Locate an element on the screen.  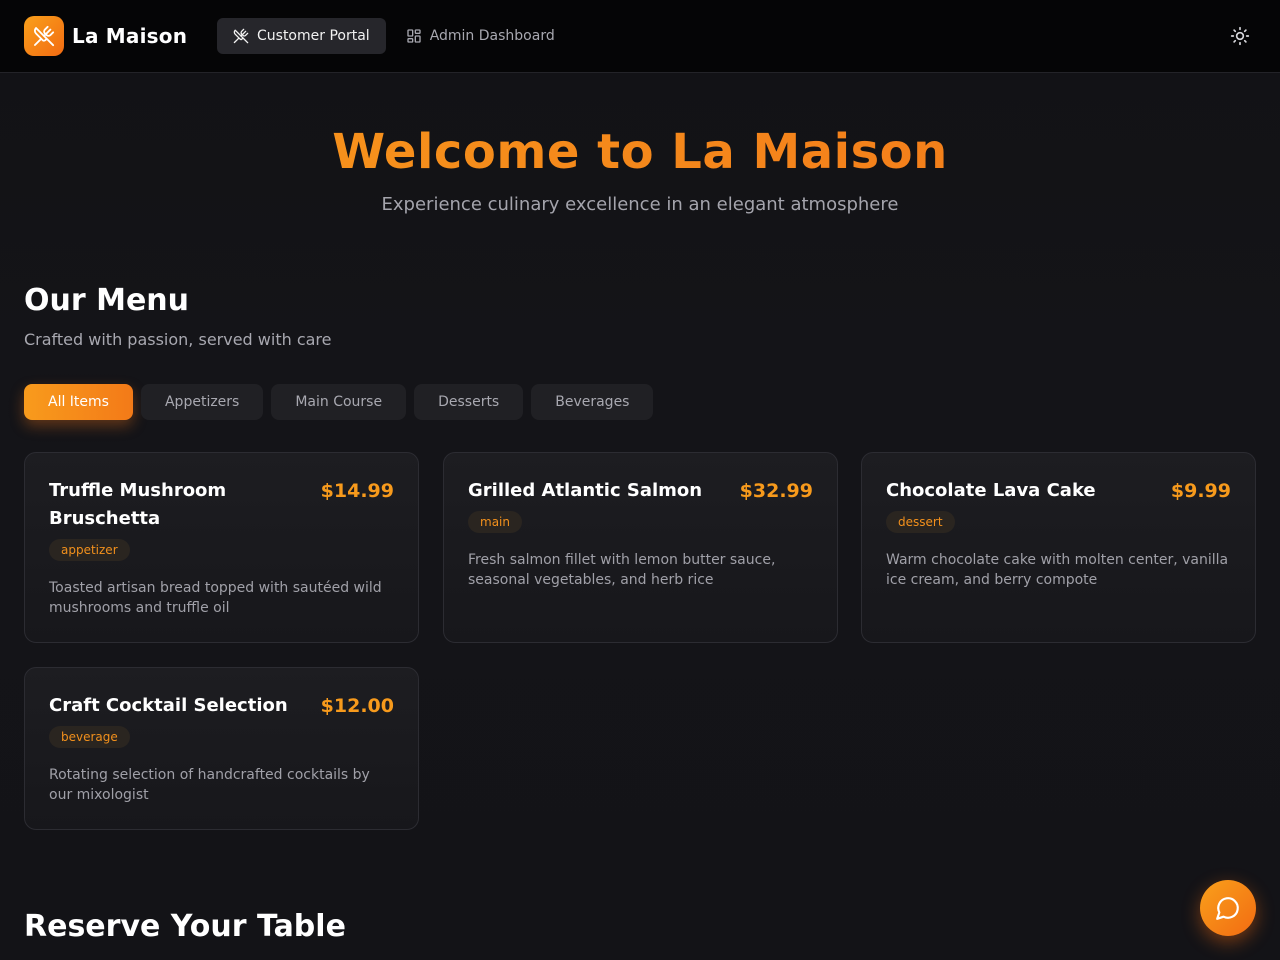
menu-item-category-badge: dessert is located at coordinates (920, 522).